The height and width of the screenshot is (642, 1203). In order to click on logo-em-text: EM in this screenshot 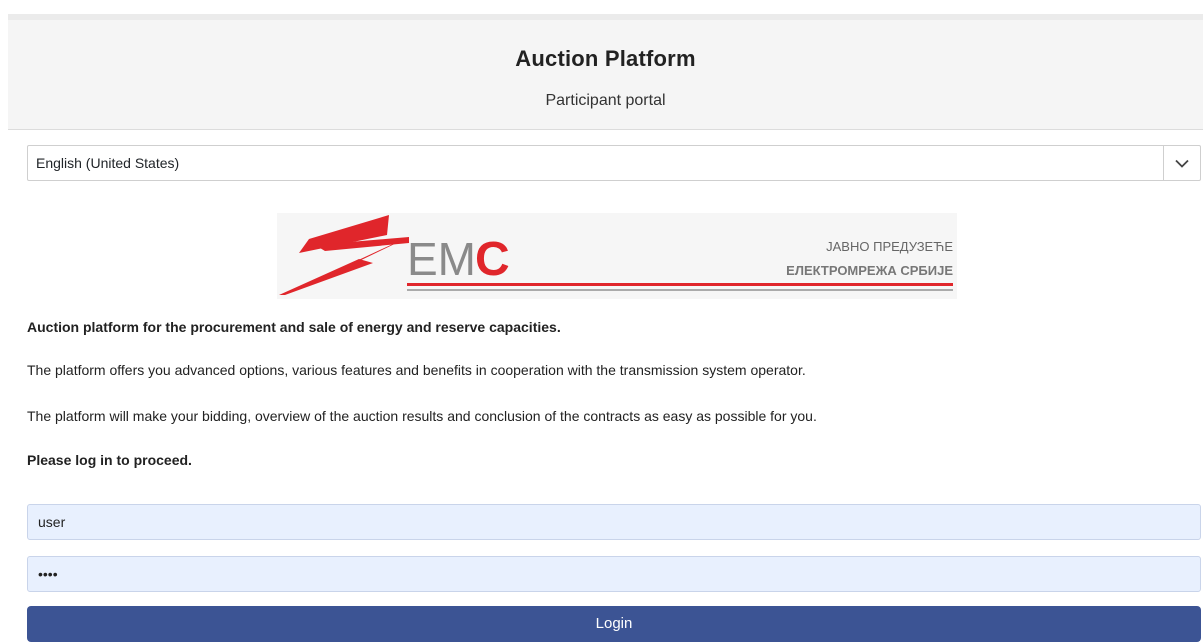, I will do `click(441, 259)`.